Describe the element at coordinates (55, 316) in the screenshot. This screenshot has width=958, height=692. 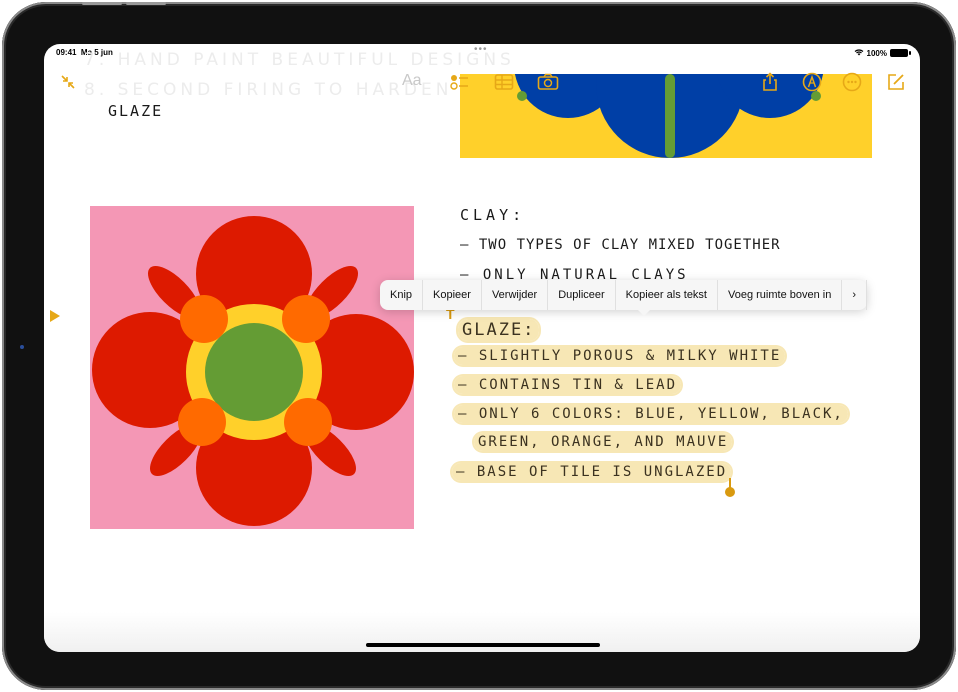
I see `sidebar-grab-handle` at that location.